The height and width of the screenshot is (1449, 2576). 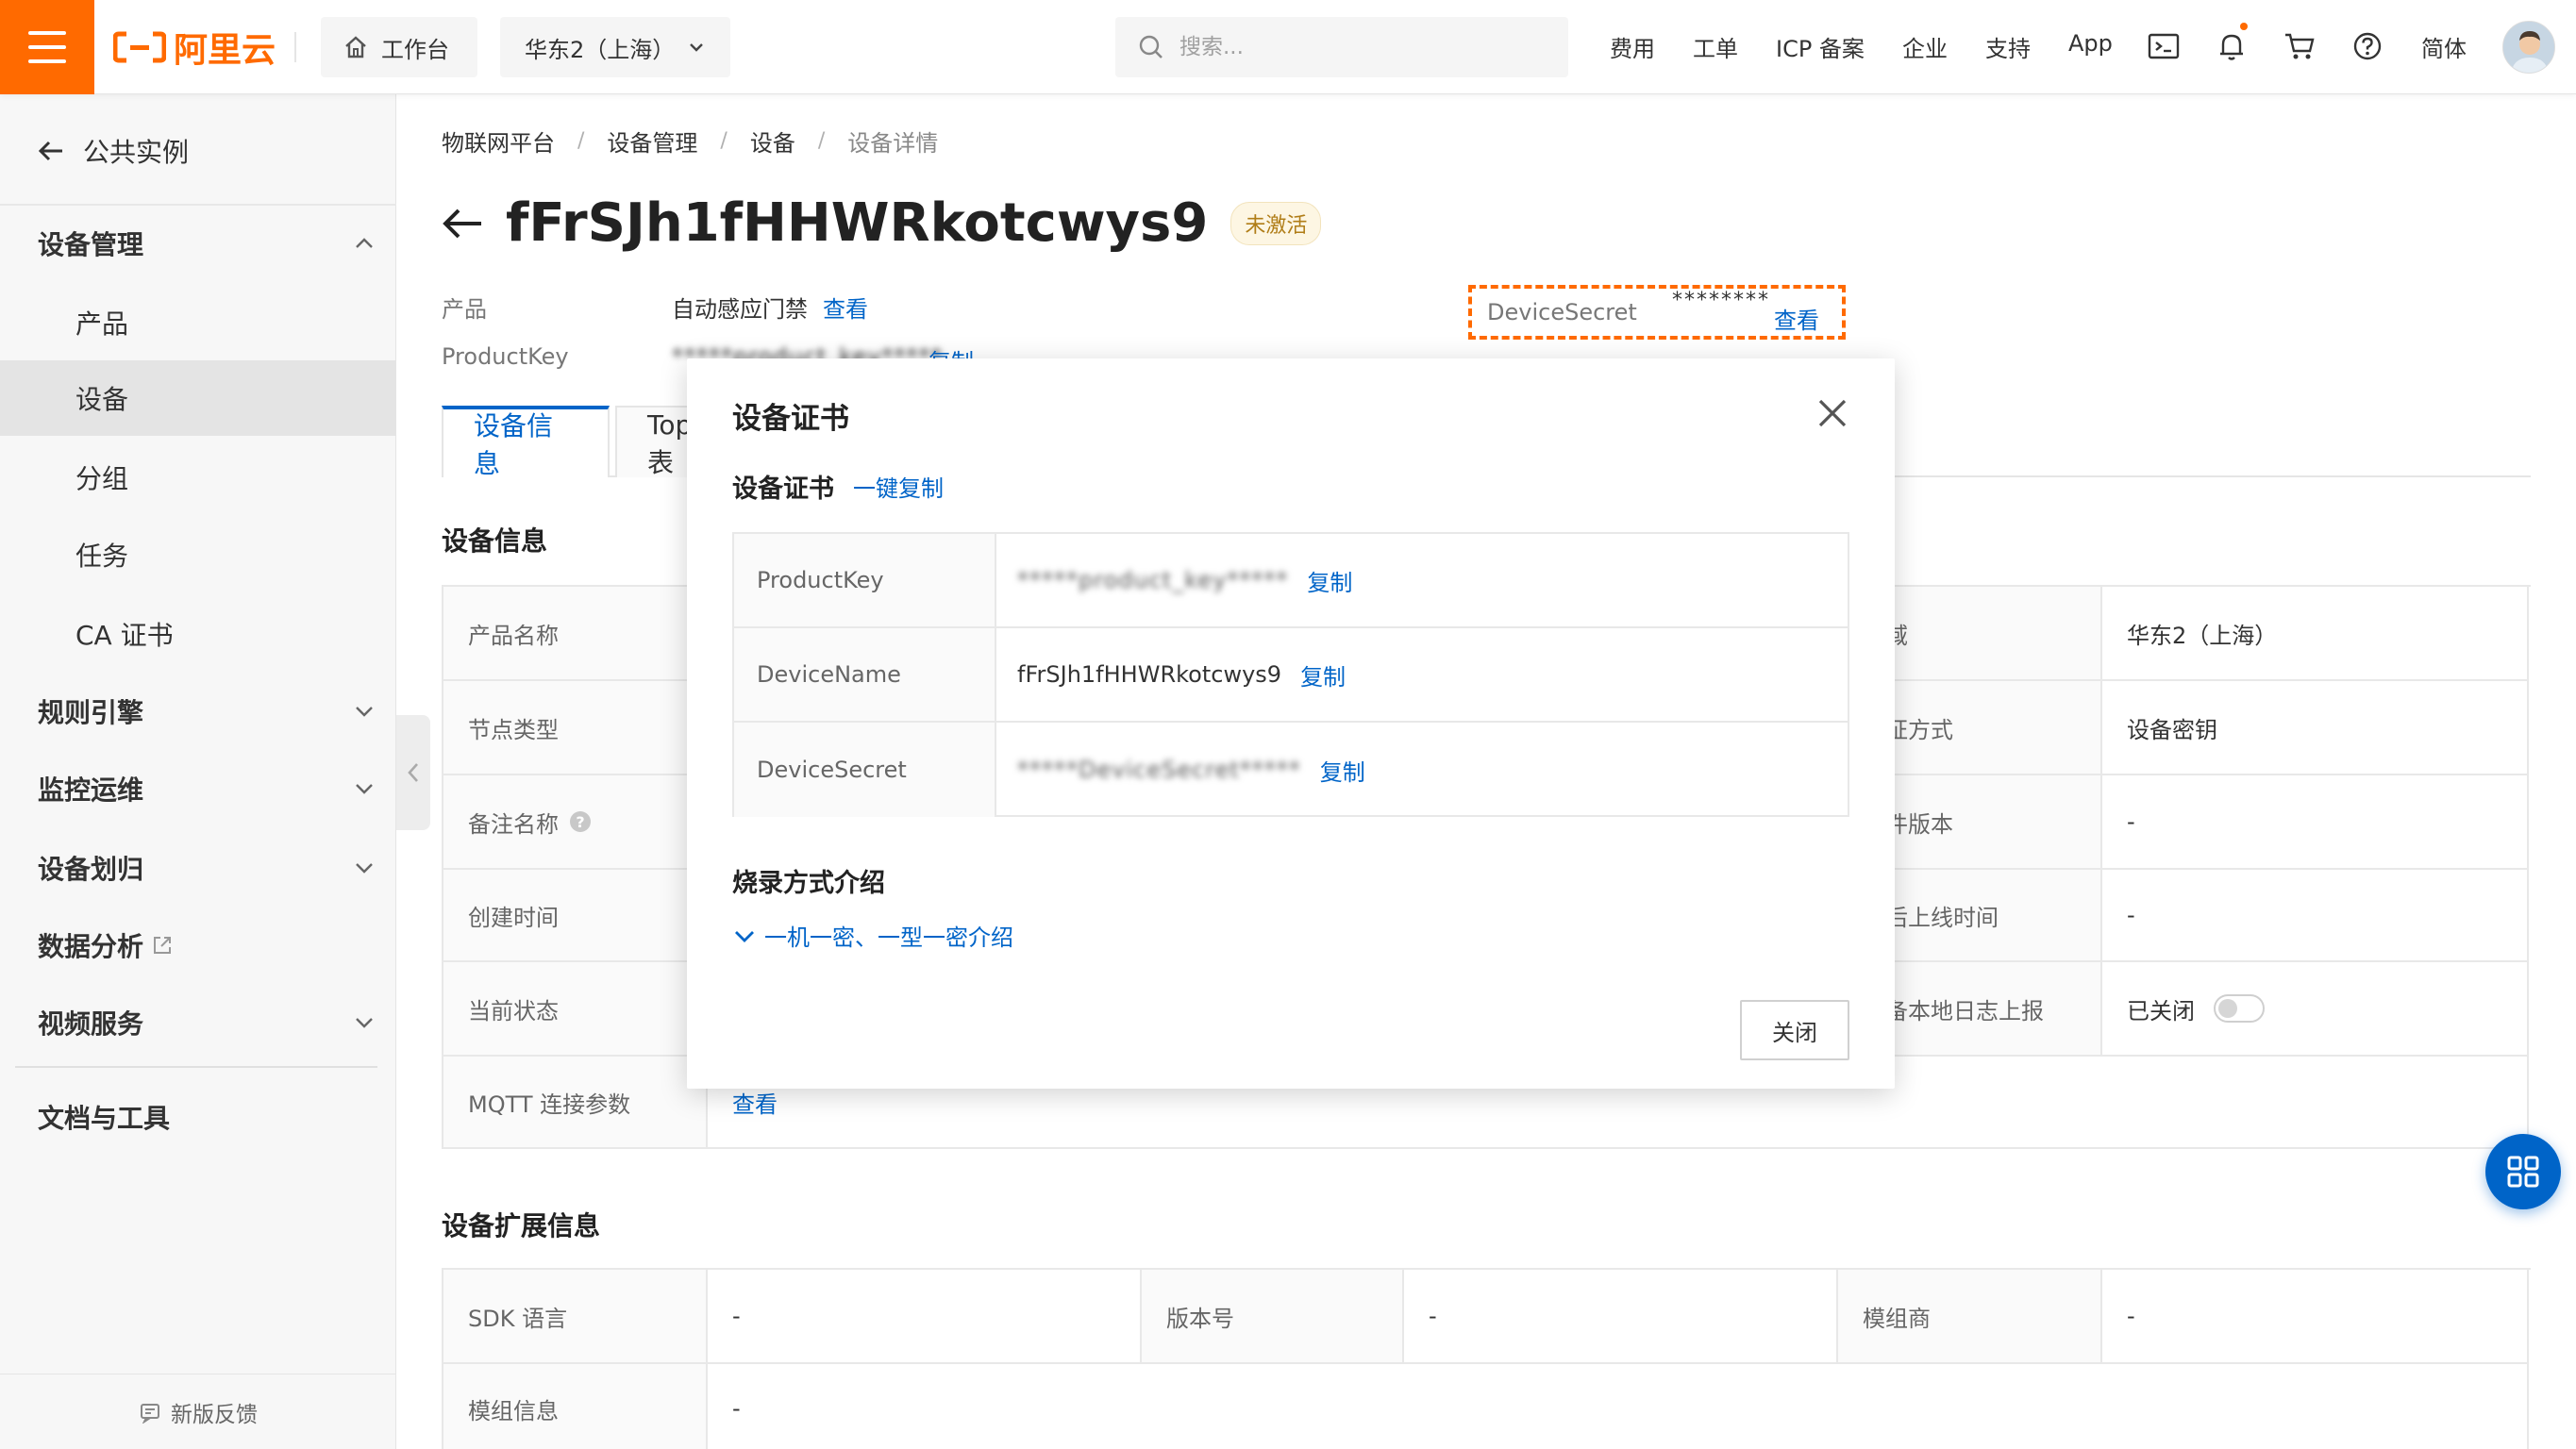 I want to click on ext-label: SDK 语言, so click(x=575, y=1317).